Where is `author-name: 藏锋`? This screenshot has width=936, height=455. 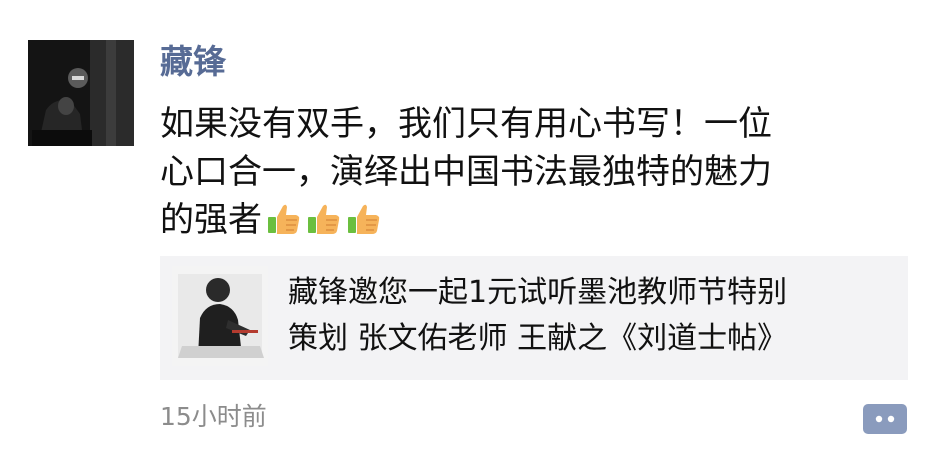 author-name: 藏锋 is located at coordinates (193, 62).